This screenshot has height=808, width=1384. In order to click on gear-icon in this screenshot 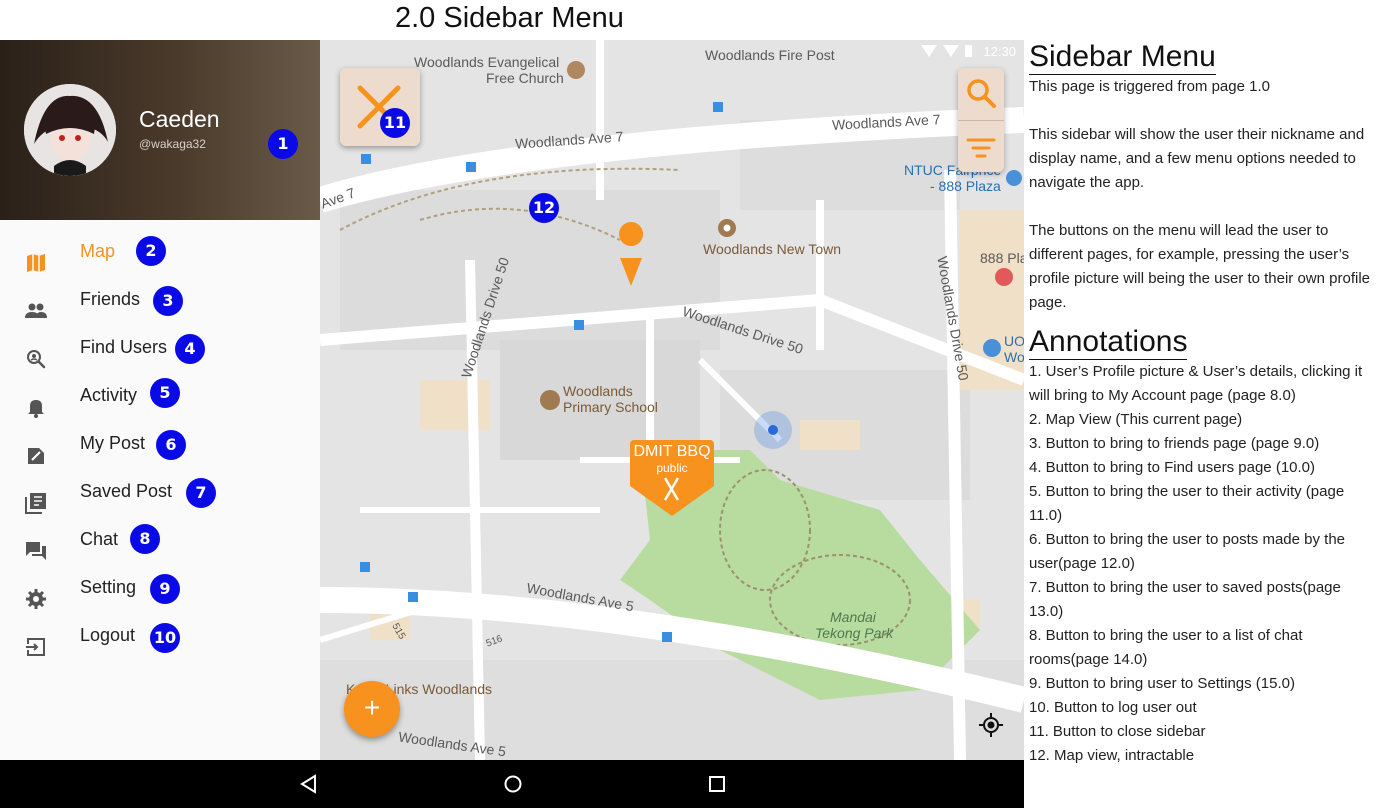, I will do `click(36, 599)`.